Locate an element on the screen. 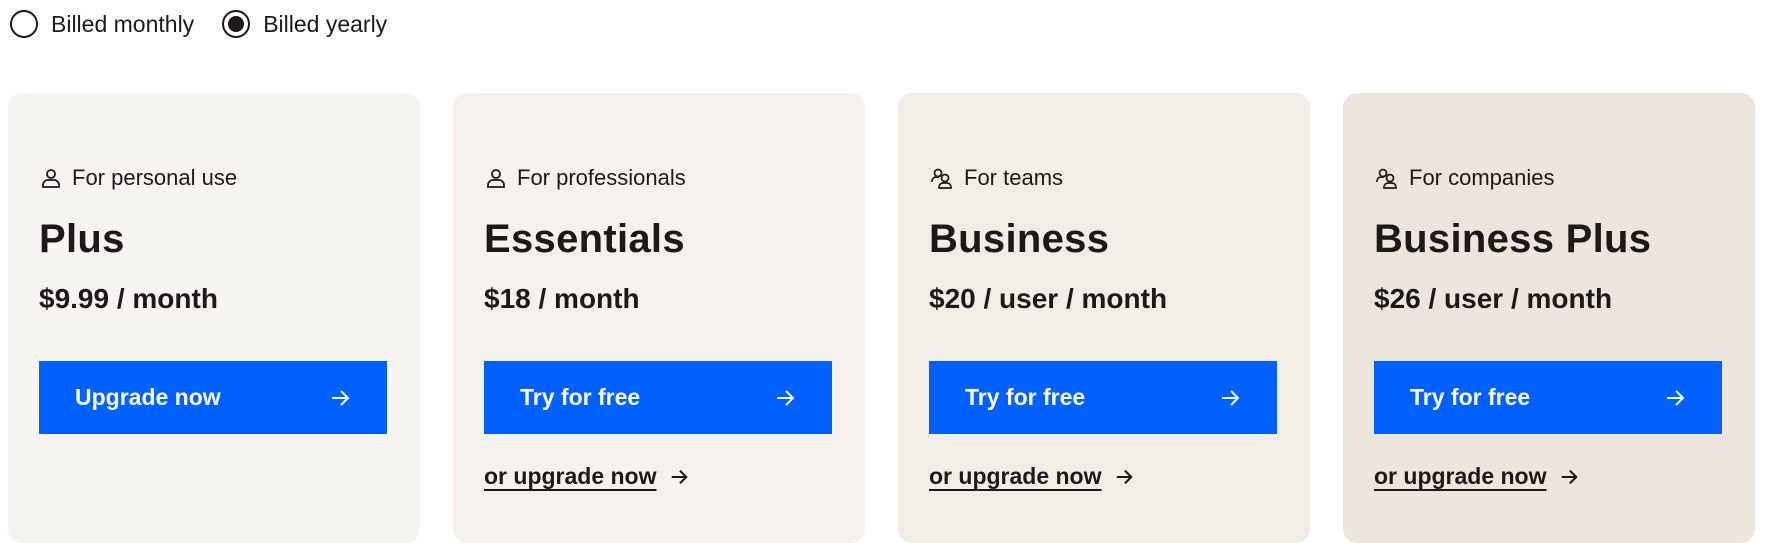 The width and height of the screenshot is (1775, 543). plan-audience-label: For teams is located at coordinates (1014, 177).